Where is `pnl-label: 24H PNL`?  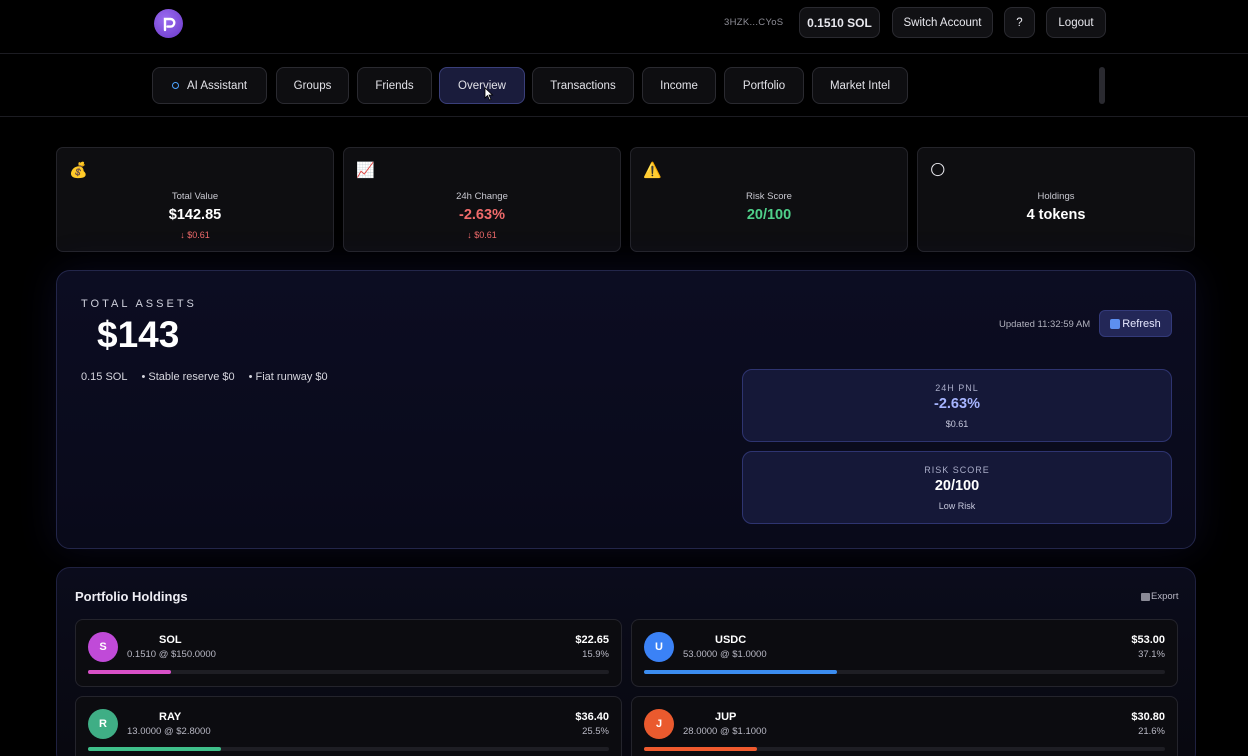
pnl-label: 24H PNL is located at coordinates (957, 388).